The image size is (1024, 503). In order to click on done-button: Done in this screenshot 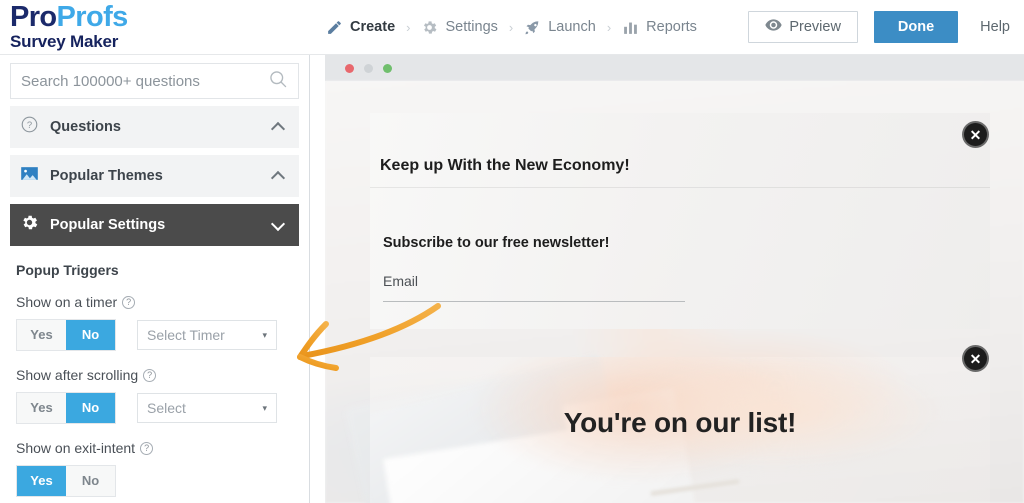, I will do `click(916, 27)`.